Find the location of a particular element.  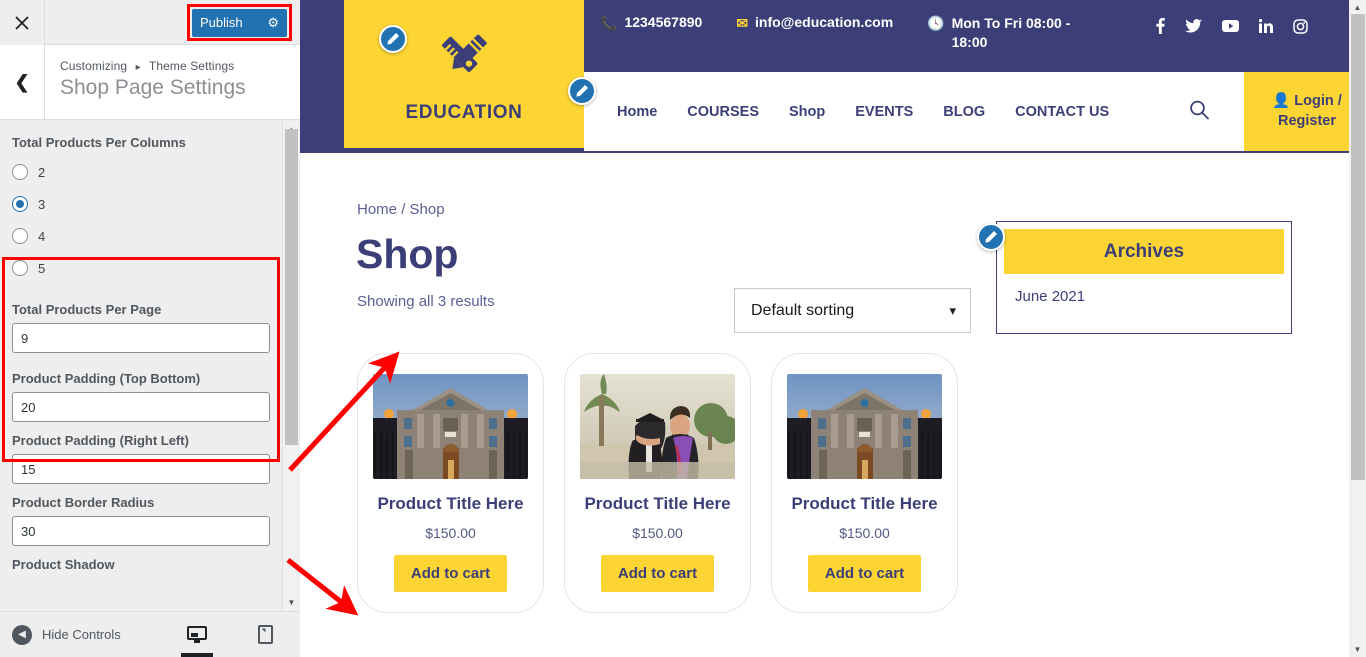

preview-scroll-down-icon: ▼ is located at coordinates (1357, 649).